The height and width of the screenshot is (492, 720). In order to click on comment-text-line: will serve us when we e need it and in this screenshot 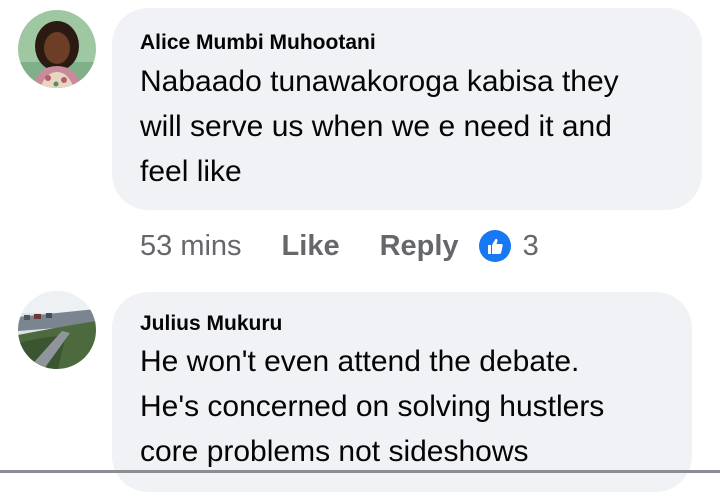, I will do `click(376, 126)`.